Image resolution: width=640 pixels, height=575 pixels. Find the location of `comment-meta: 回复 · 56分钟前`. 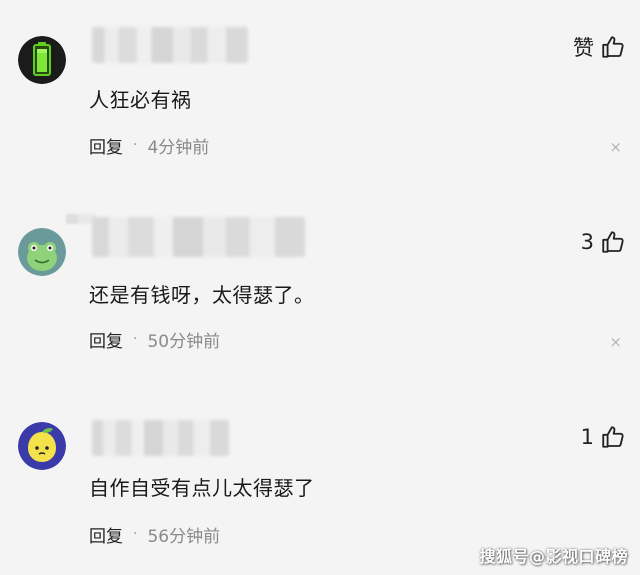

comment-meta: 回复 · 56分钟前 is located at coordinates (155, 534).